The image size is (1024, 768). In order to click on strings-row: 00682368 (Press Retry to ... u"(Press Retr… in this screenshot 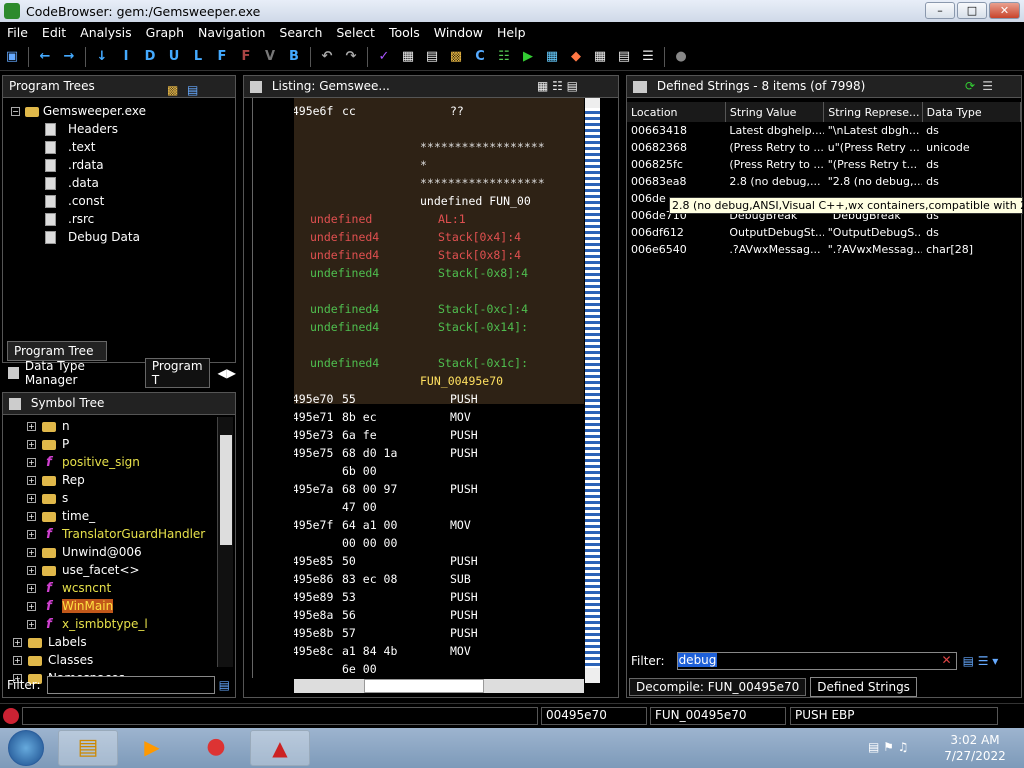, I will do `click(824, 147)`.